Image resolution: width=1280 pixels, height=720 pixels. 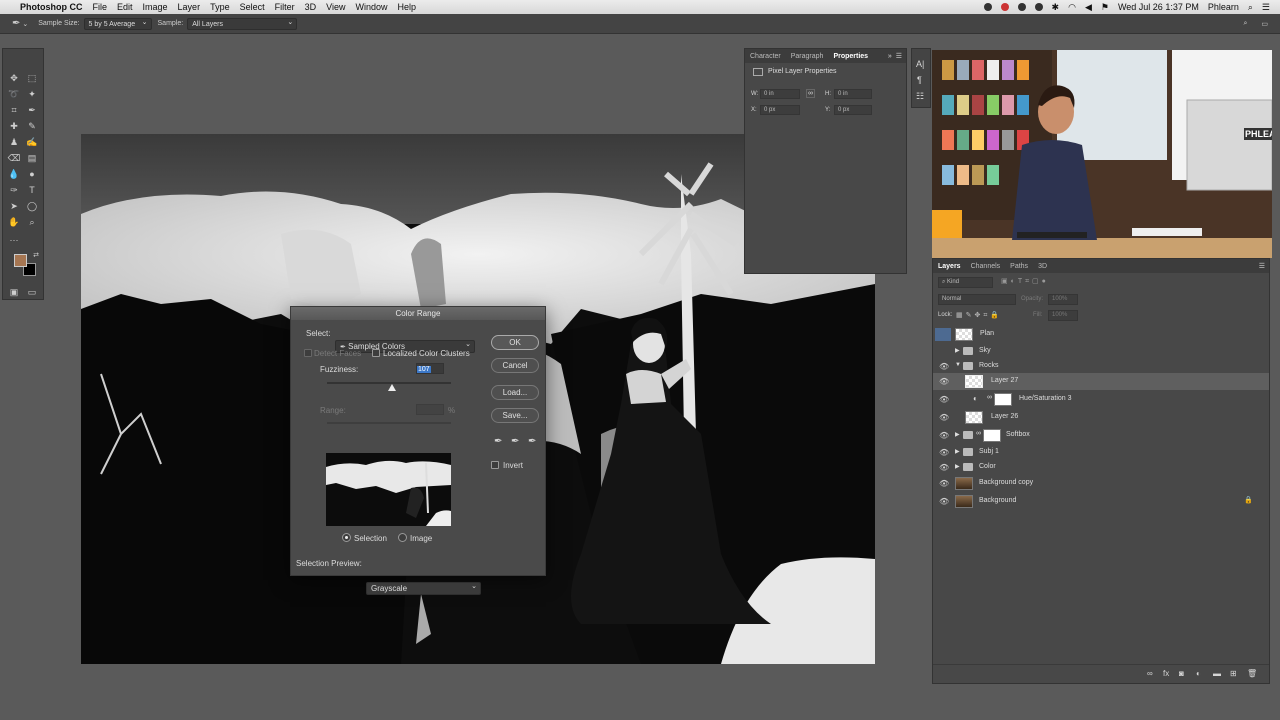 What do you see at coordinates (1101, 483) in the screenshot?
I see `layer-row-background-copy: 👁 Background copy` at bounding box center [1101, 483].